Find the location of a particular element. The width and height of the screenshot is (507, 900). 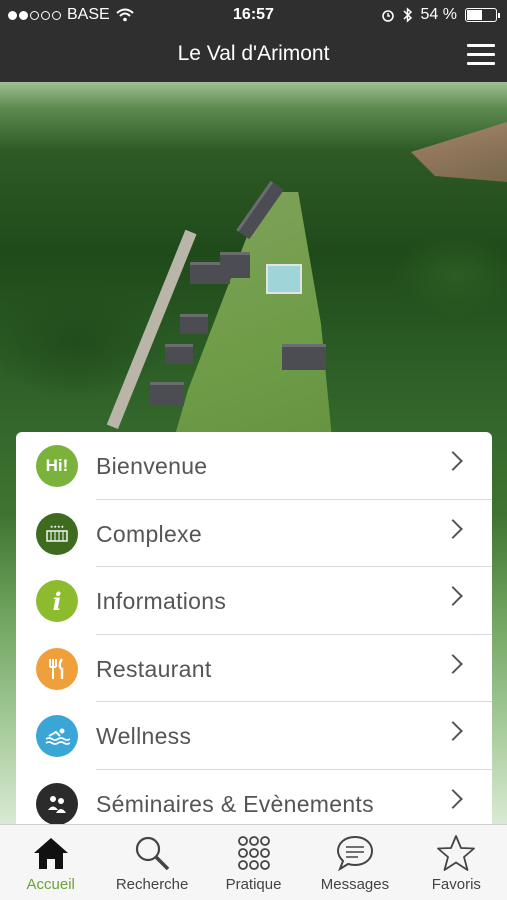

battery-percent: 54 % is located at coordinates (438, 14).